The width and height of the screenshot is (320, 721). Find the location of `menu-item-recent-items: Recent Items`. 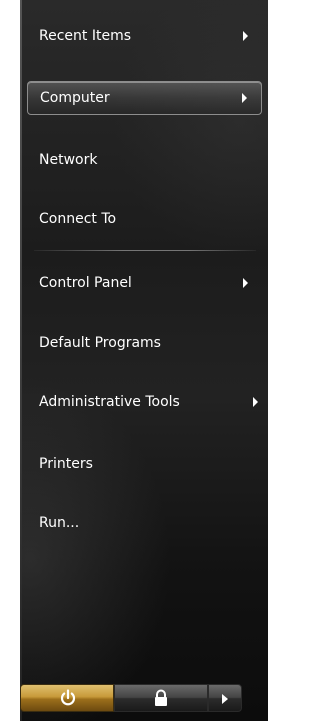

menu-item-recent-items: Recent Items is located at coordinates (144, 36).